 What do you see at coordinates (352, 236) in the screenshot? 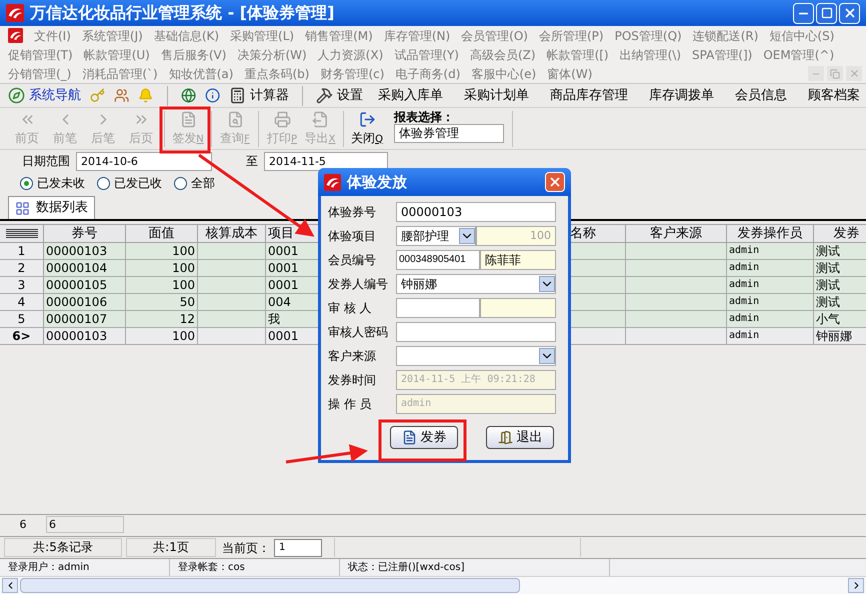
I see `field-label: 体验项目` at bounding box center [352, 236].